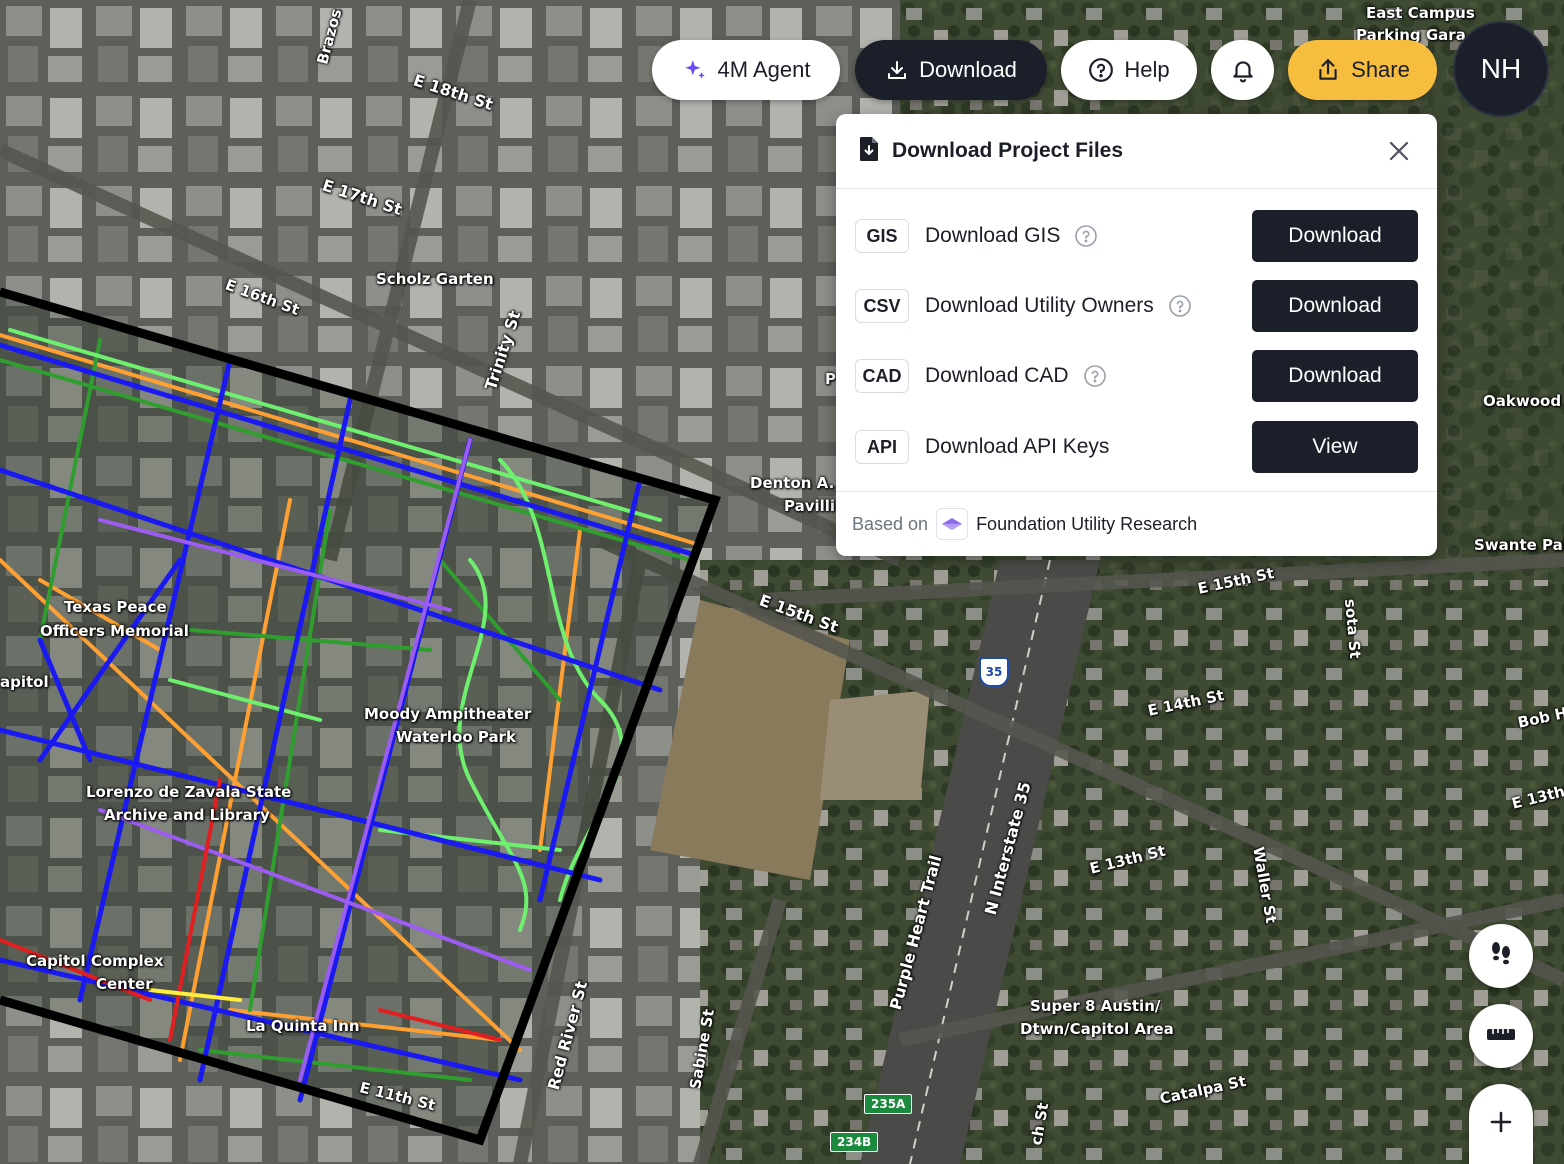 The image size is (1564, 1164). Describe the element at coordinates (1087, 523) in the screenshot. I see `foundation-source-label: Foundation Utility Research` at that location.